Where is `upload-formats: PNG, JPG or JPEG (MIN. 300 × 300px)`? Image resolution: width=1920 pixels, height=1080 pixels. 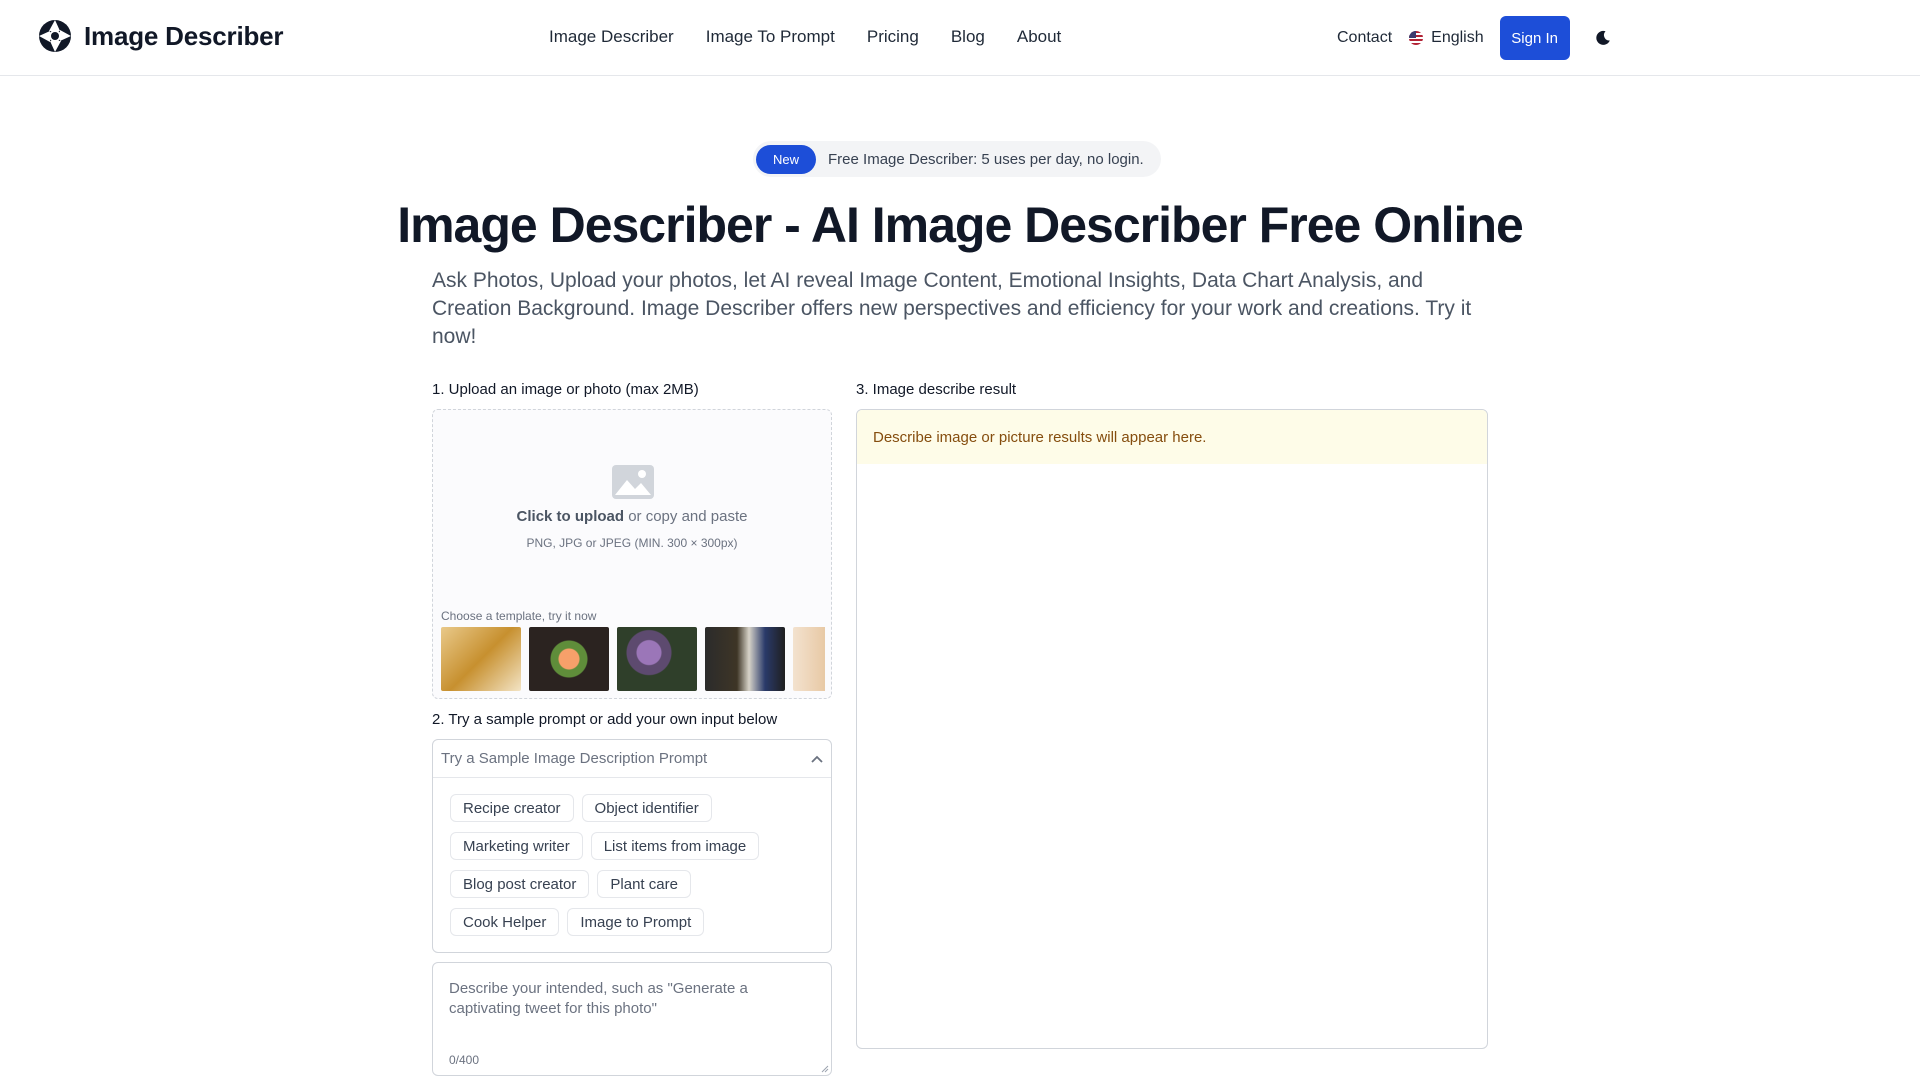 upload-formats: PNG, JPG or JPEG (MIN. 300 × 300px) is located at coordinates (632, 543).